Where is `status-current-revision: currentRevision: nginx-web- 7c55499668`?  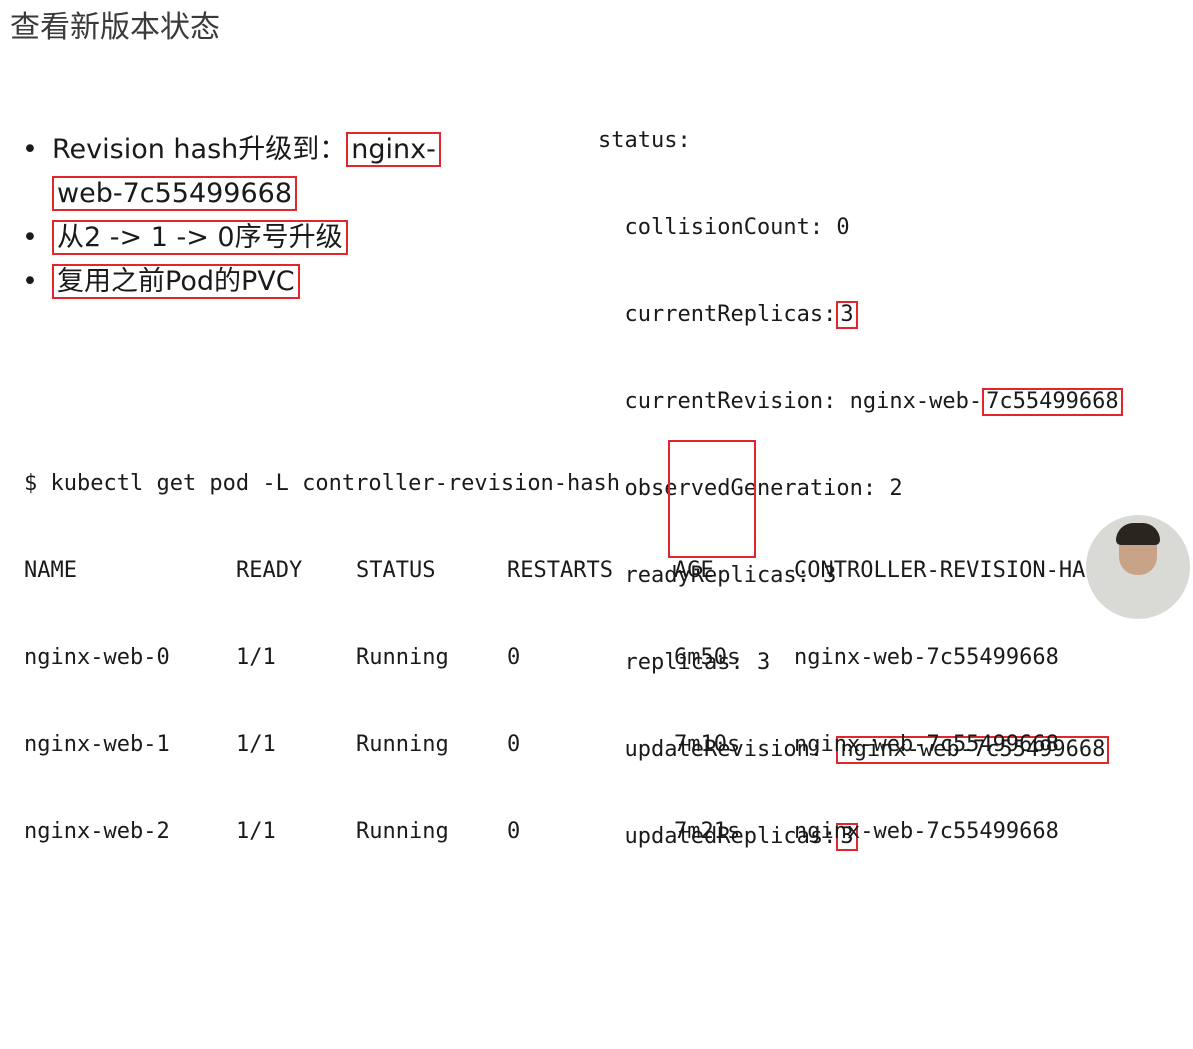
status-current-revision: currentRevision: nginx-web- 7c55499668 is located at coordinates (860, 401).